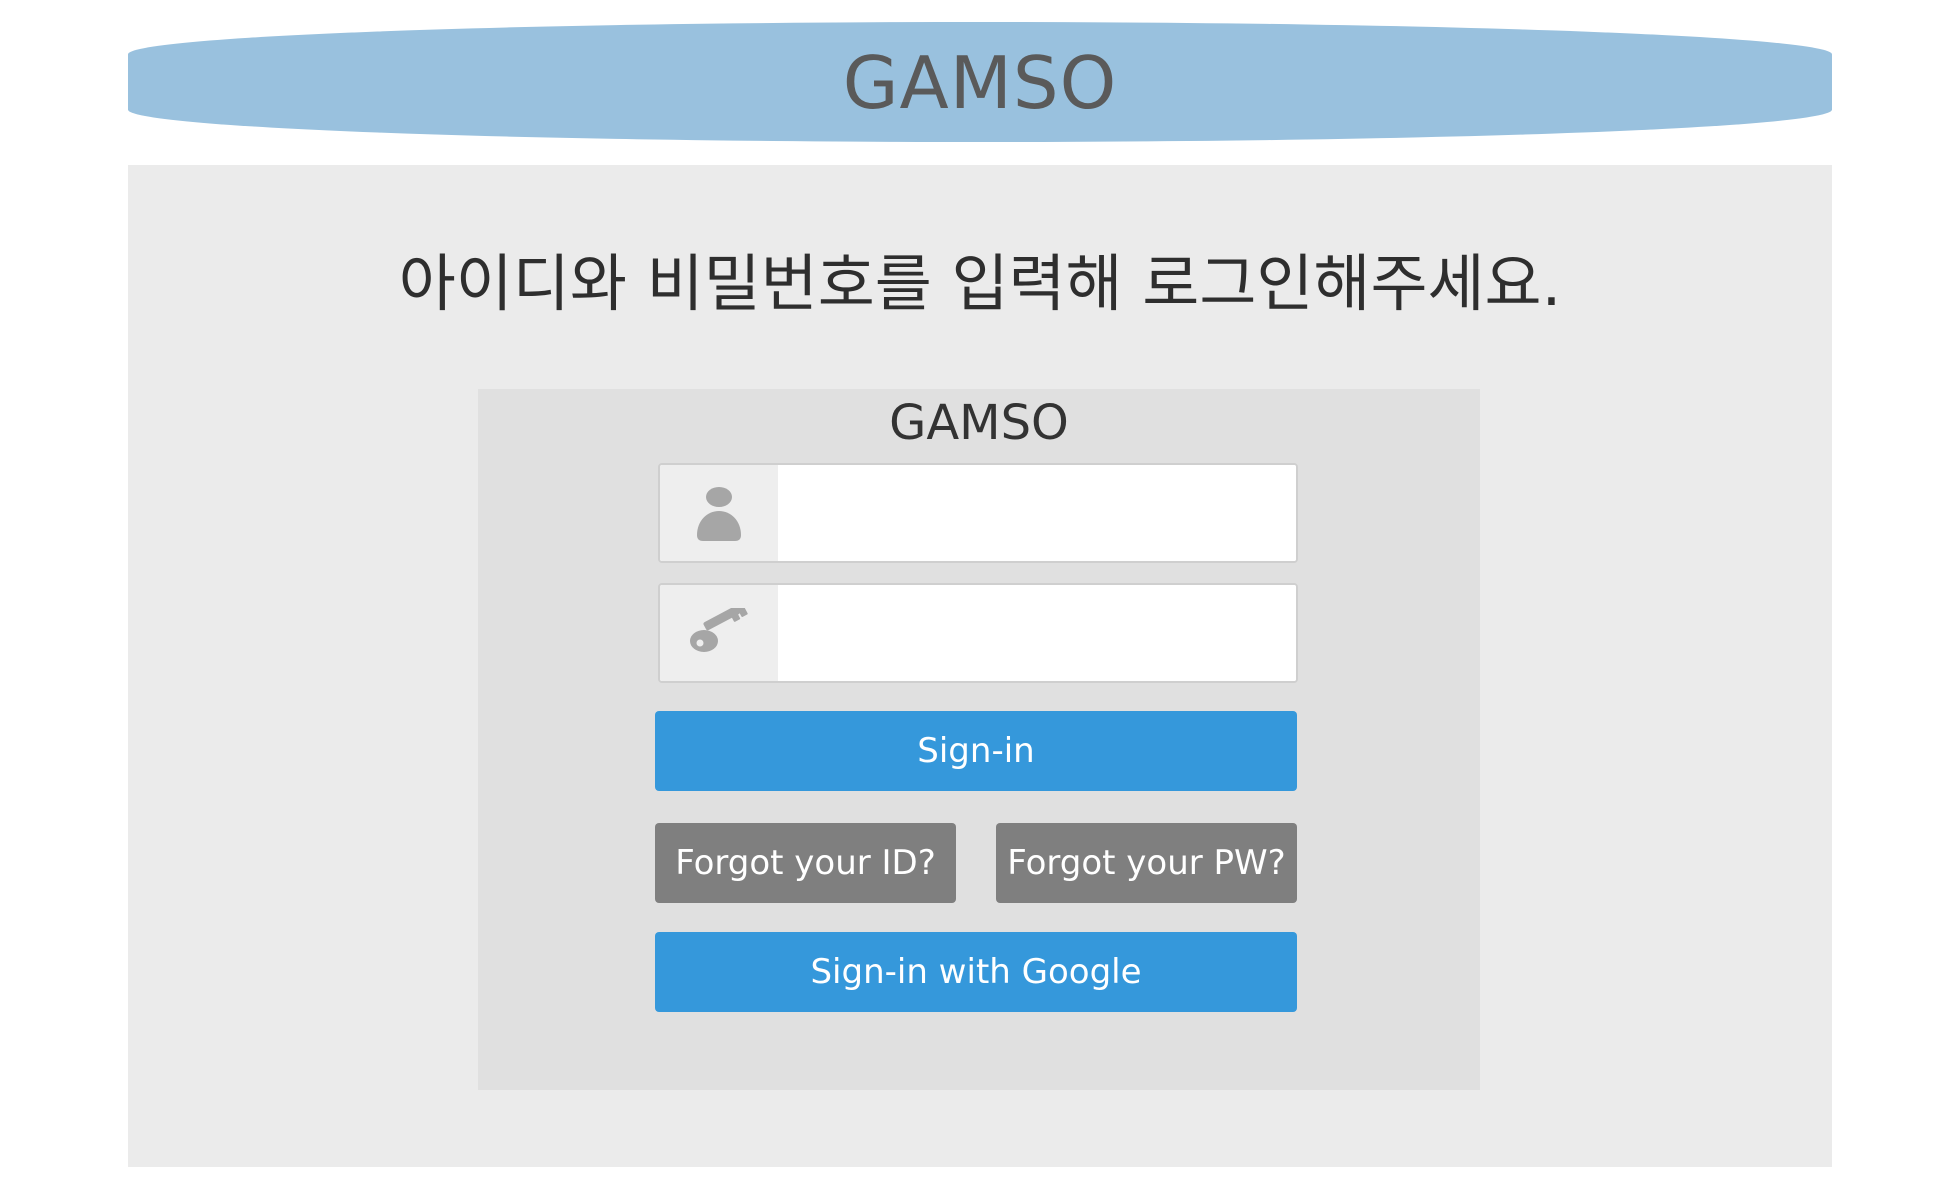 The height and width of the screenshot is (1200, 1956). I want to click on username-input-group, so click(978, 513).